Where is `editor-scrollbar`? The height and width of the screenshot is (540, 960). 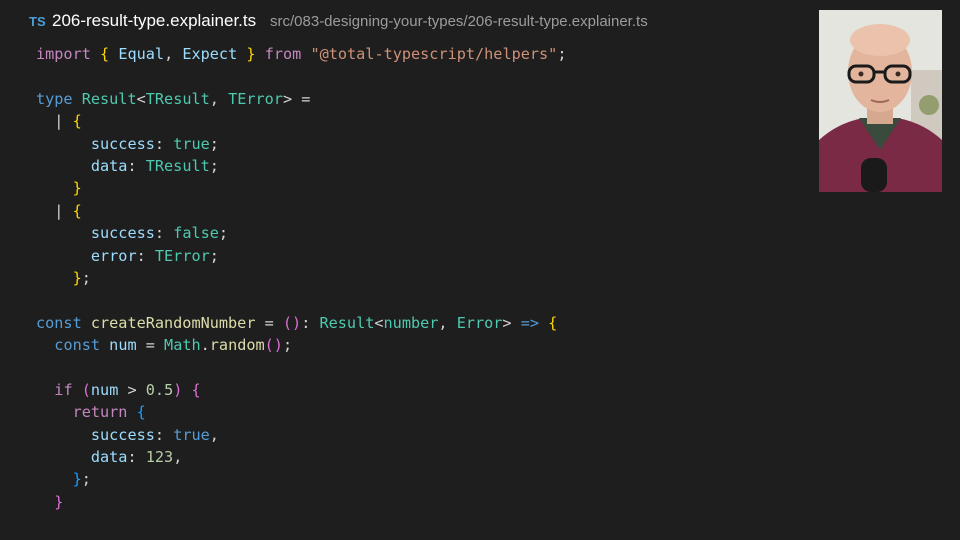 editor-scrollbar is located at coordinates (951, 270).